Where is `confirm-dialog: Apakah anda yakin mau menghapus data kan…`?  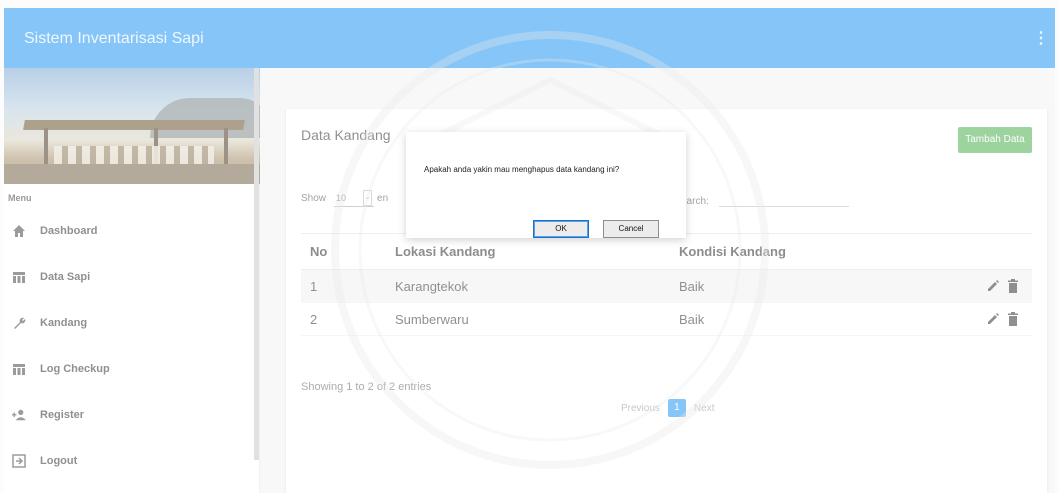 confirm-dialog: Apakah anda yakin mau menghapus data kan… is located at coordinates (546, 185).